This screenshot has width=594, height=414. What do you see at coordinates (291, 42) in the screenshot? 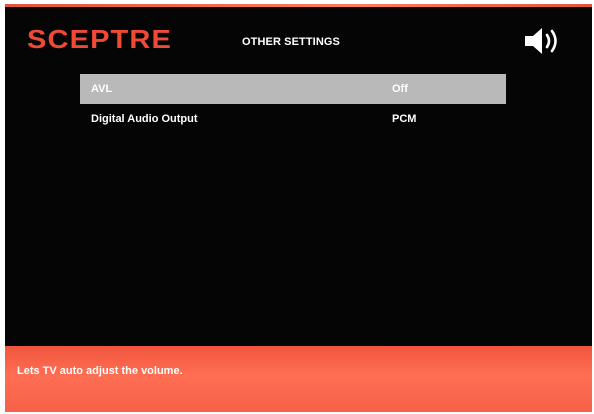
I see `page-title: OTHER SETTINGS` at bounding box center [291, 42].